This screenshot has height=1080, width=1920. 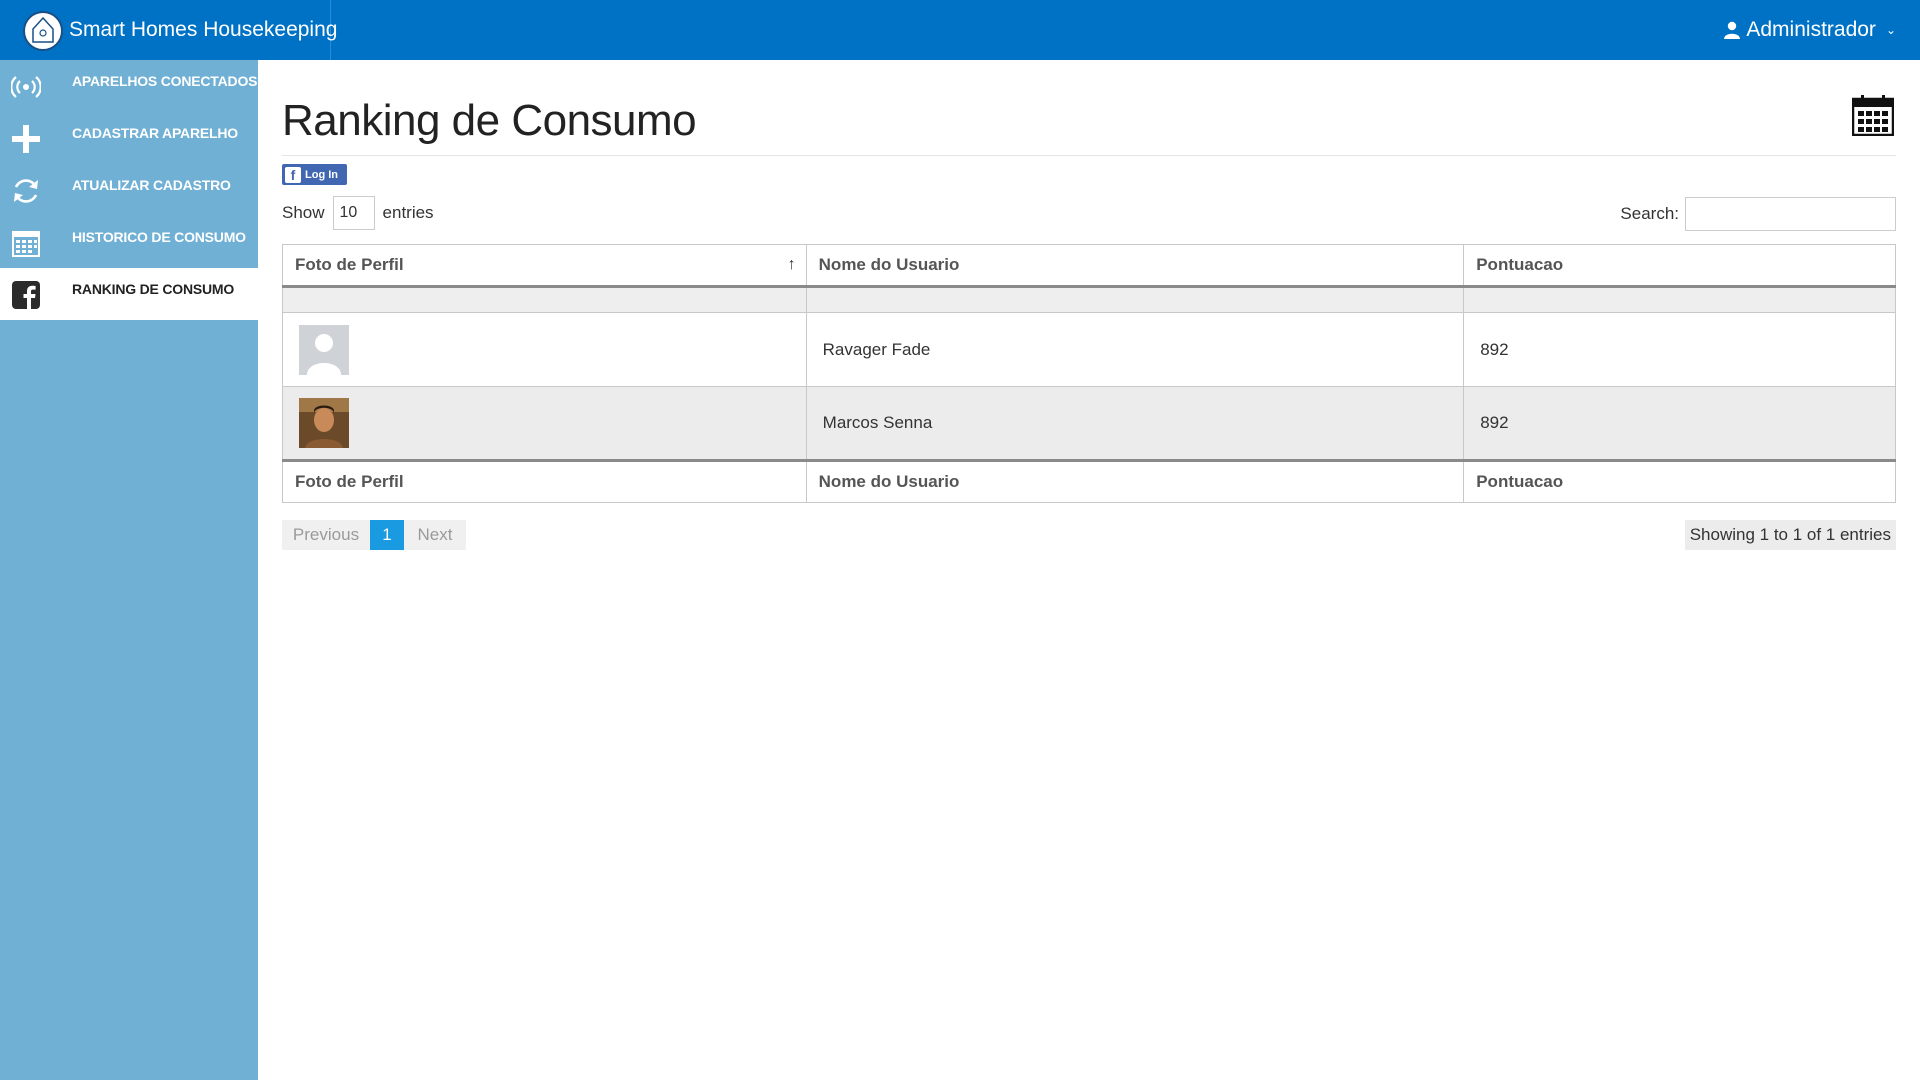 What do you see at coordinates (1790, 214) in the screenshot?
I see `search-input` at bounding box center [1790, 214].